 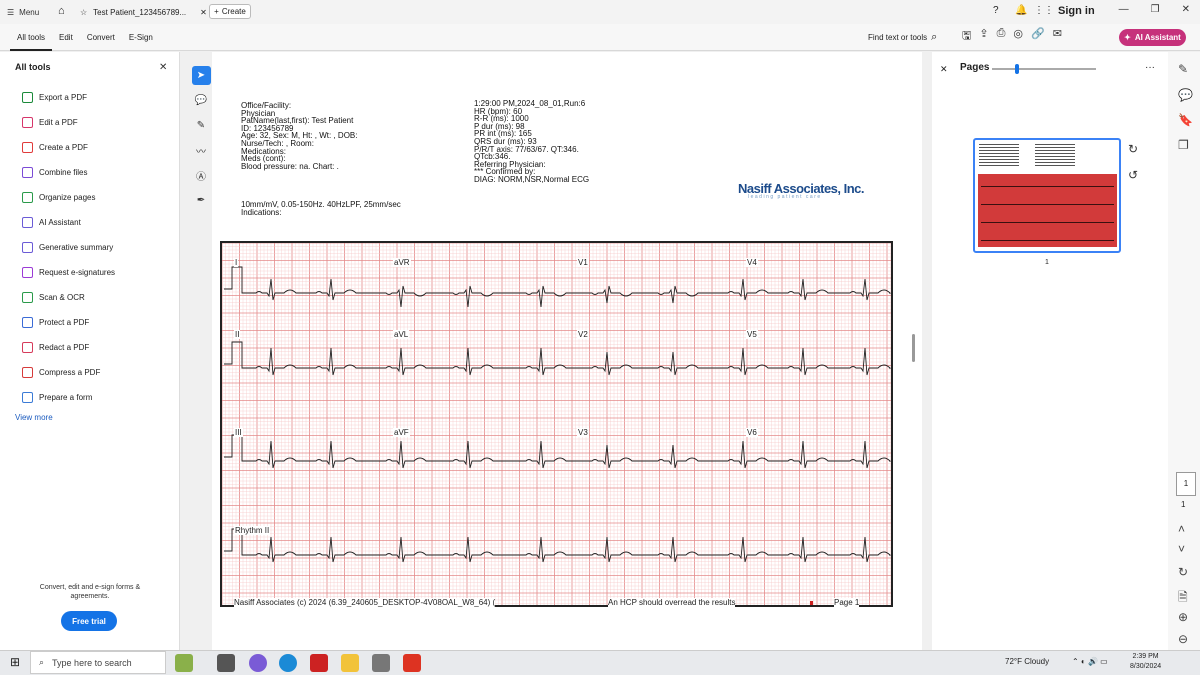 I want to click on draw-icon: 〰, so click(x=201, y=150).